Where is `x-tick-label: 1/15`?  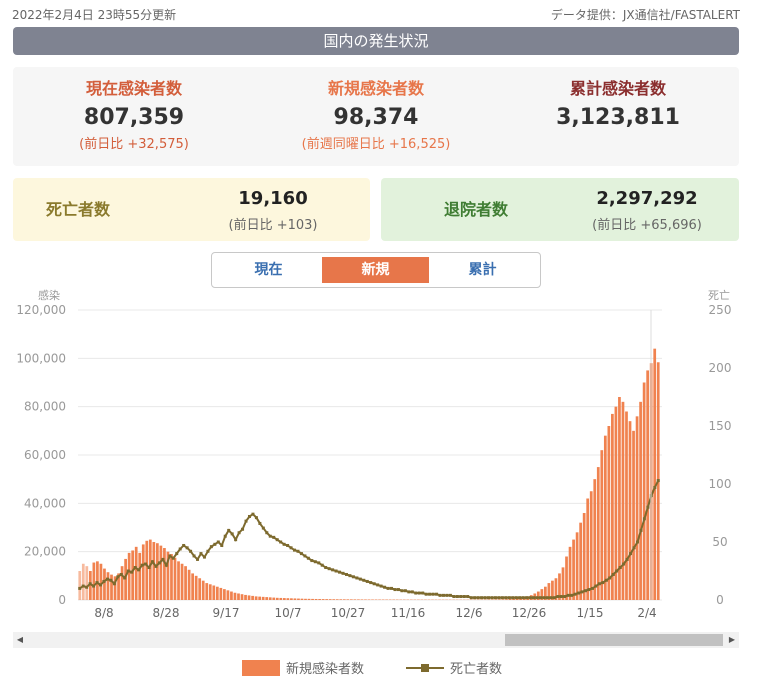 x-tick-label: 1/15 is located at coordinates (590, 613).